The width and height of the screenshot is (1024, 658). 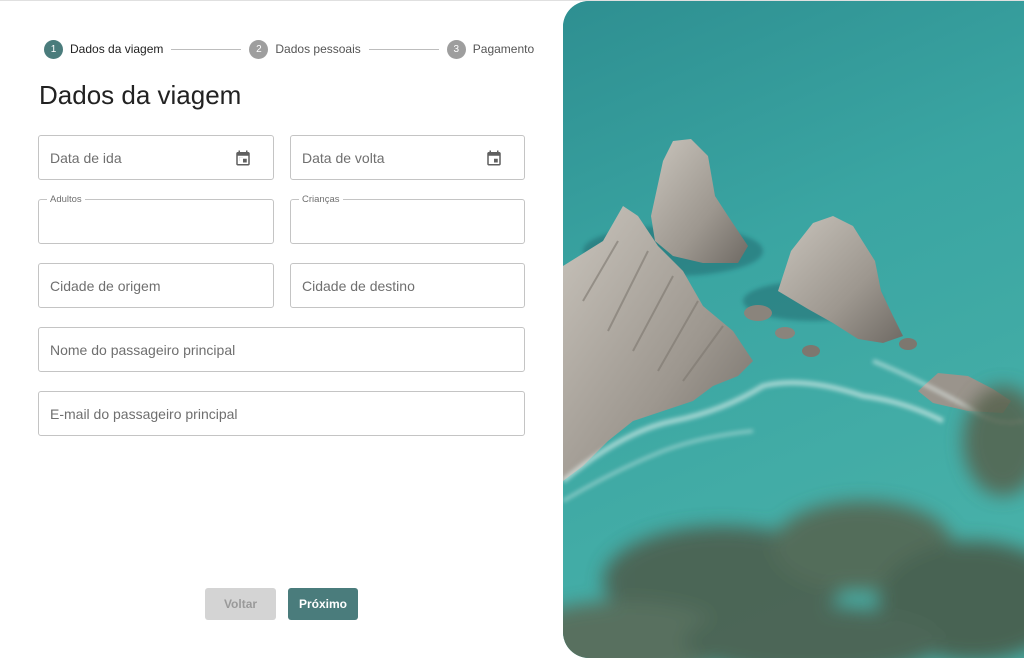 I want to click on destination-city-input, so click(x=407, y=285).